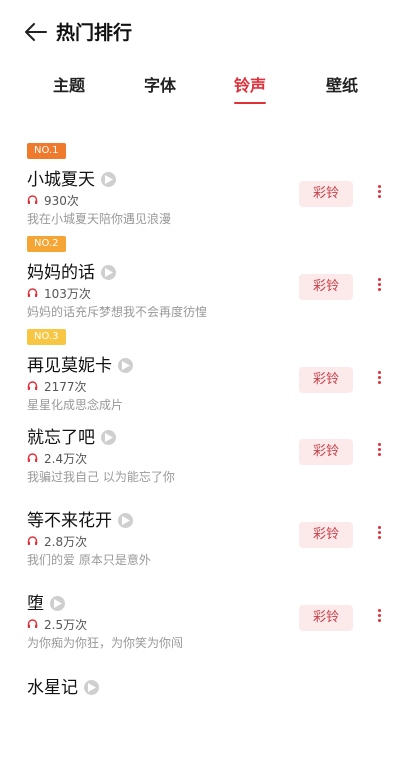  I want to click on play-count-text: 2.4万次, so click(66, 459).